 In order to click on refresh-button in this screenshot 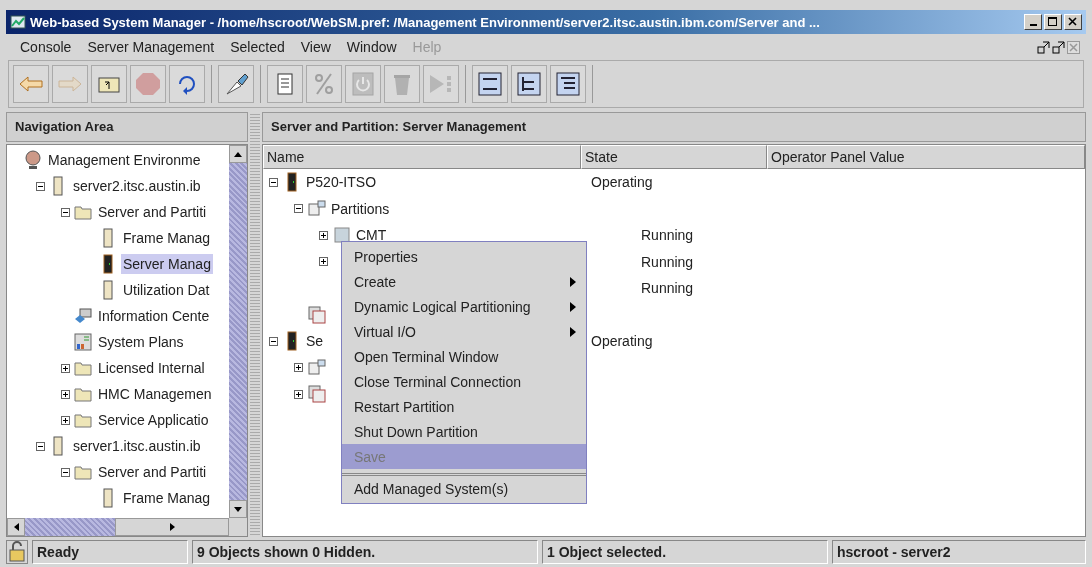, I will do `click(187, 84)`.